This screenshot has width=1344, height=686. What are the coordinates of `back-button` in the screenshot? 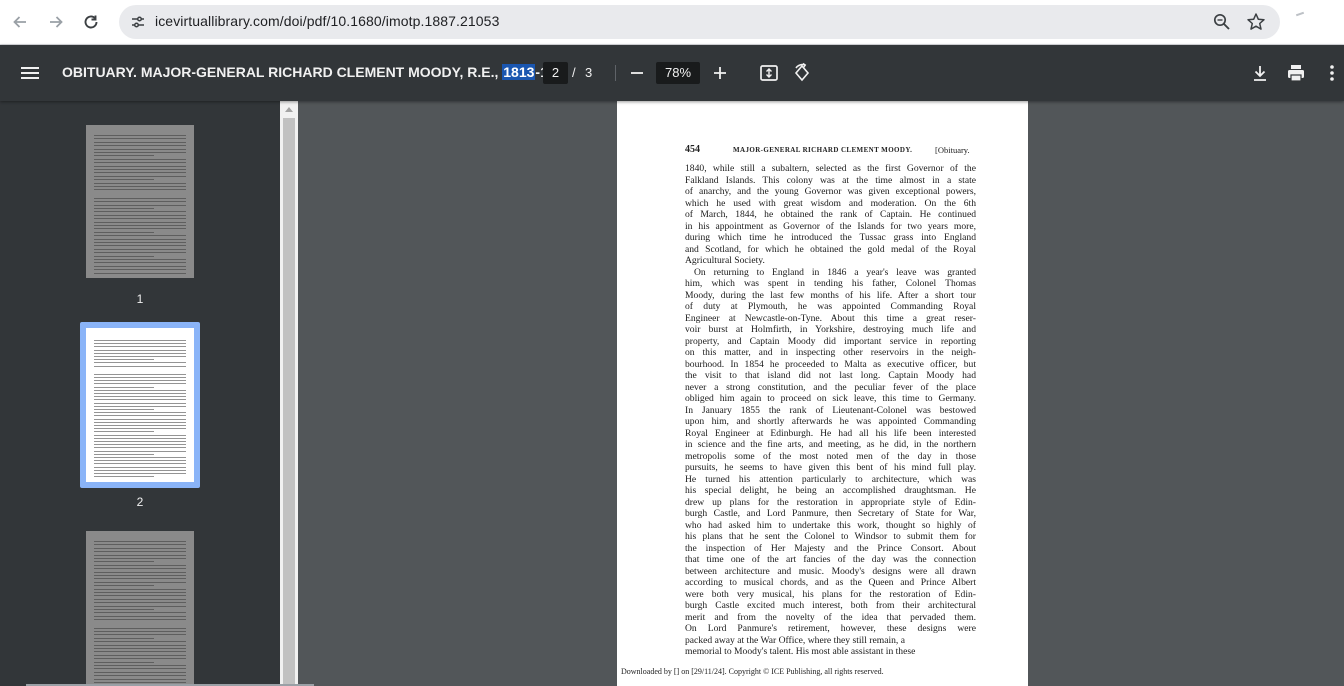 It's located at (20, 22).